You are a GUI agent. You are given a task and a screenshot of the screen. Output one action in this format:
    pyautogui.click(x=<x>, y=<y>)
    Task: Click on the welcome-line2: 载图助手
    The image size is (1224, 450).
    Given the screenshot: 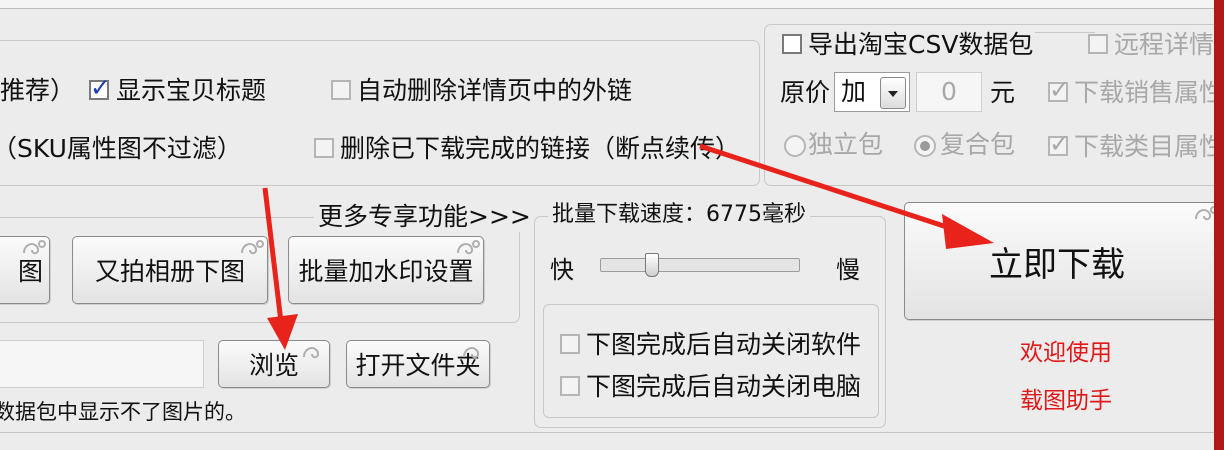 What is the action you would take?
    pyautogui.click(x=1066, y=401)
    